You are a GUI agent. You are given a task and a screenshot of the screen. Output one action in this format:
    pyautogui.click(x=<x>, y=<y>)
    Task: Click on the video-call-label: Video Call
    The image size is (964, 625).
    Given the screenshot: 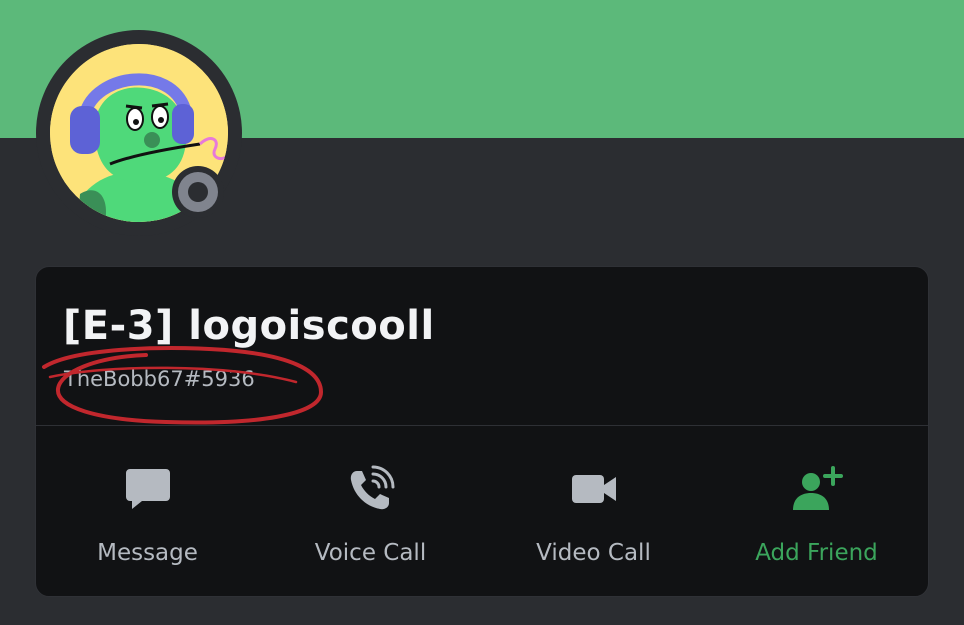 What is the action you would take?
    pyautogui.click(x=593, y=553)
    